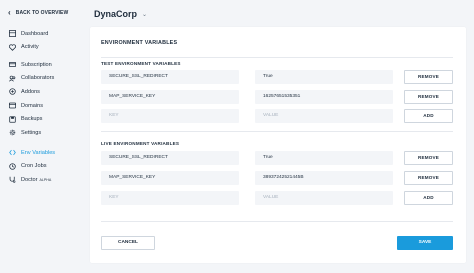  What do you see at coordinates (139, 43) in the screenshot?
I see `page-title: ENVIRONMENT VARIABLES` at bounding box center [139, 43].